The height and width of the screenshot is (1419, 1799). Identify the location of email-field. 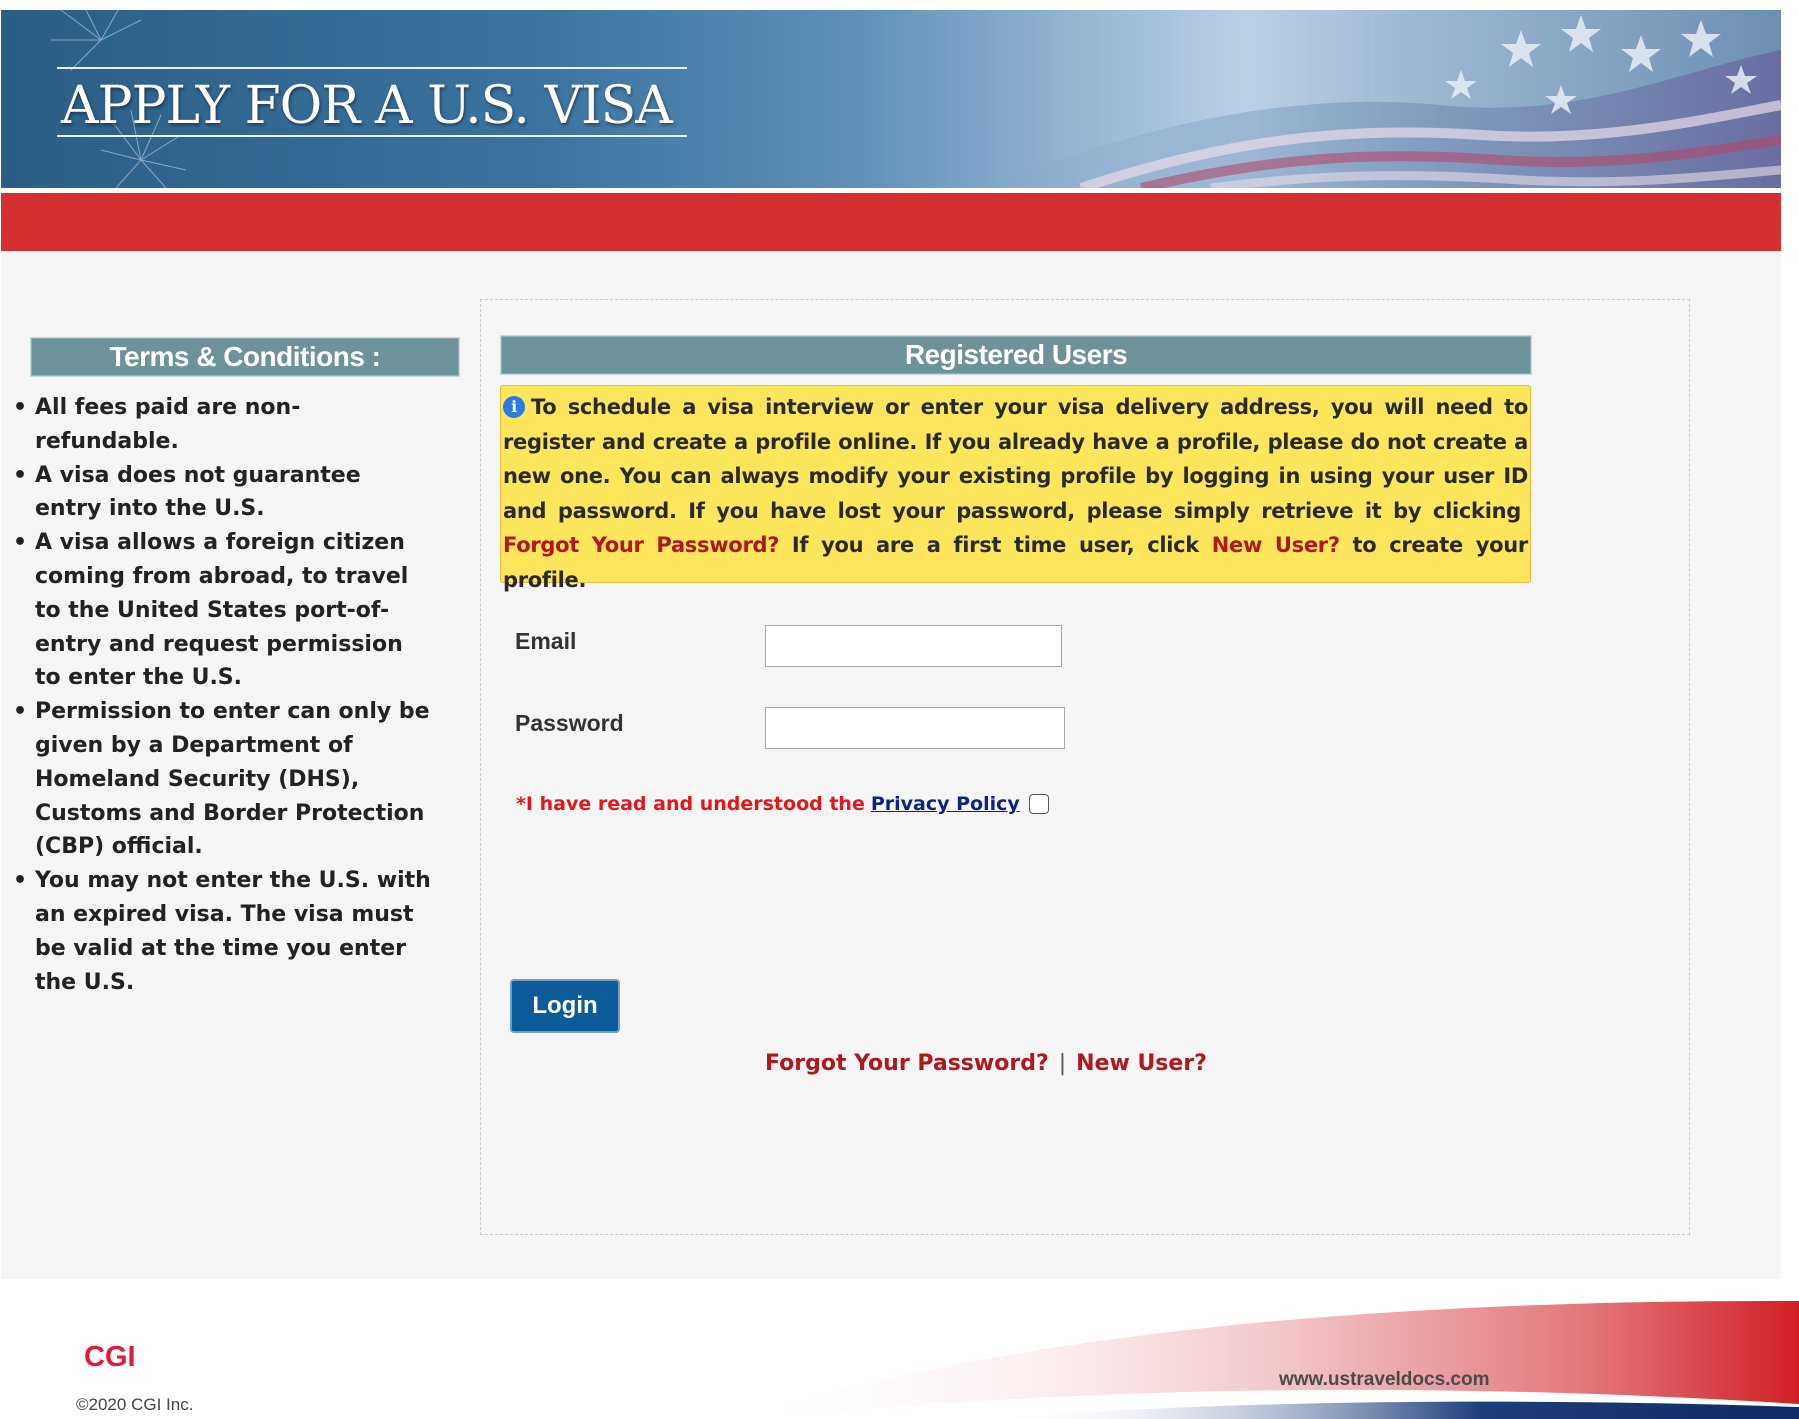
(913, 646).